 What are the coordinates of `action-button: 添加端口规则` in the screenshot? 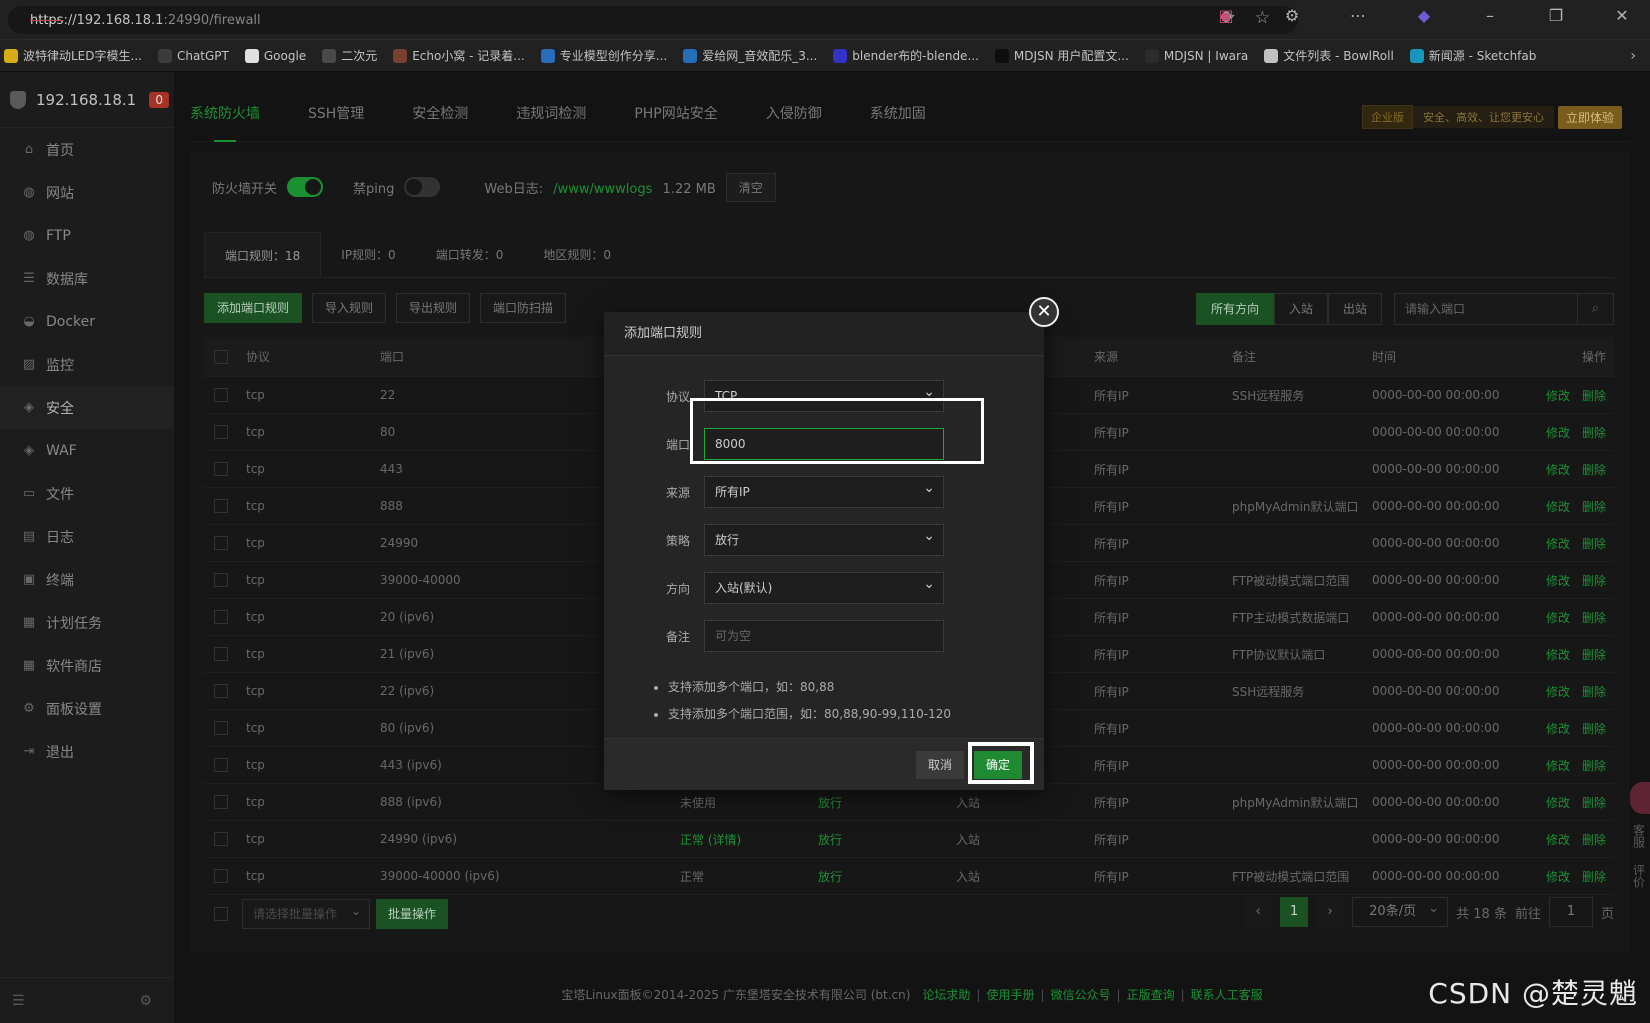 It's located at (253, 308).